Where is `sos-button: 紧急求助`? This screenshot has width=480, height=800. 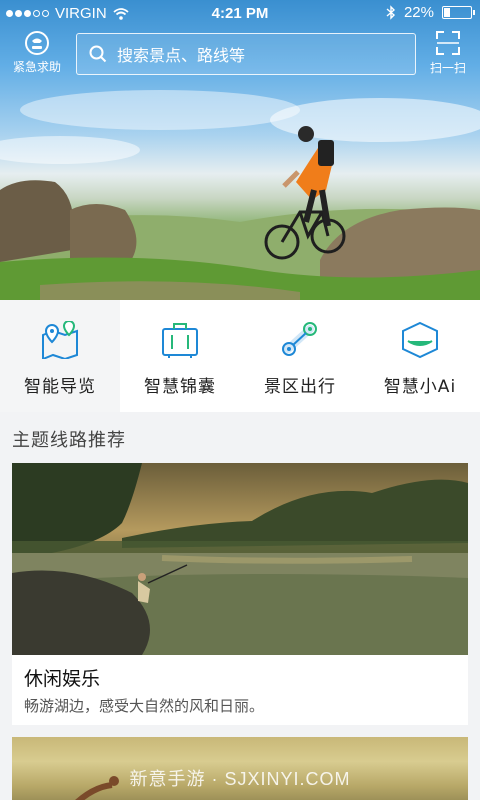 sos-button: 紧急求助 is located at coordinates (37, 52).